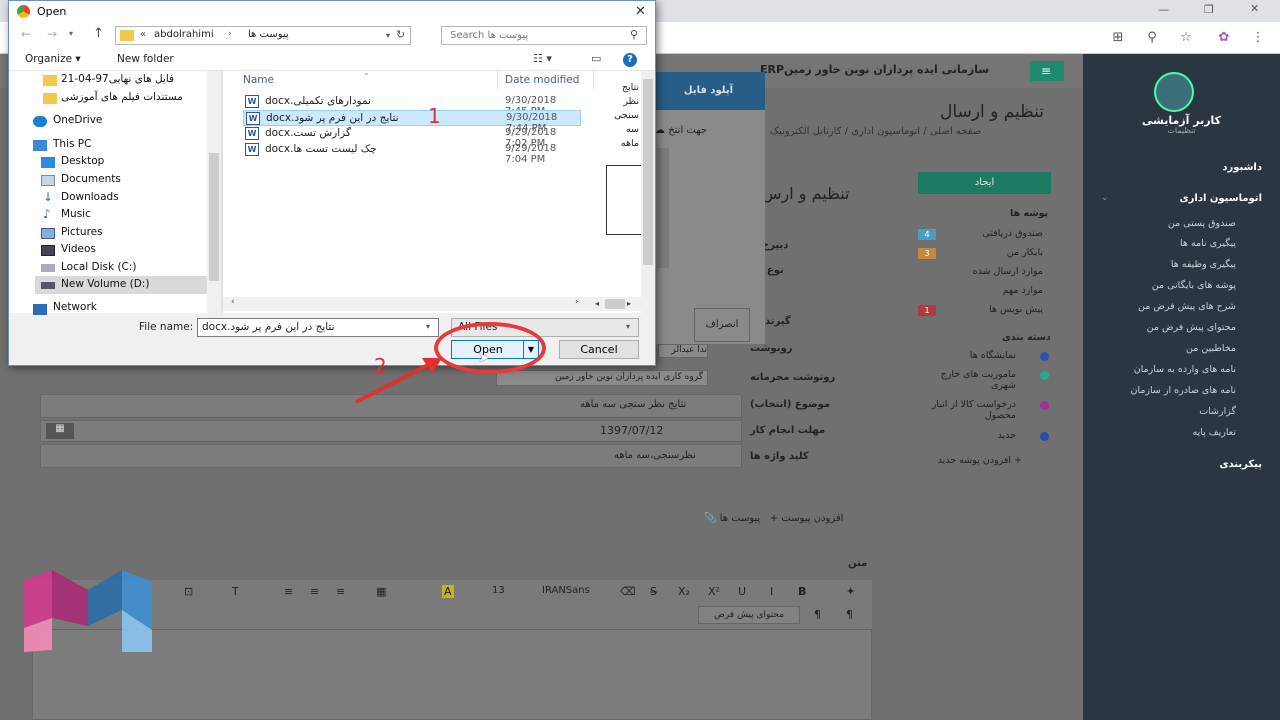 This screenshot has width=1280, height=720. Describe the element at coordinates (72, 144) in the screenshot. I see `nav-item-this-pc: This PC` at that location.